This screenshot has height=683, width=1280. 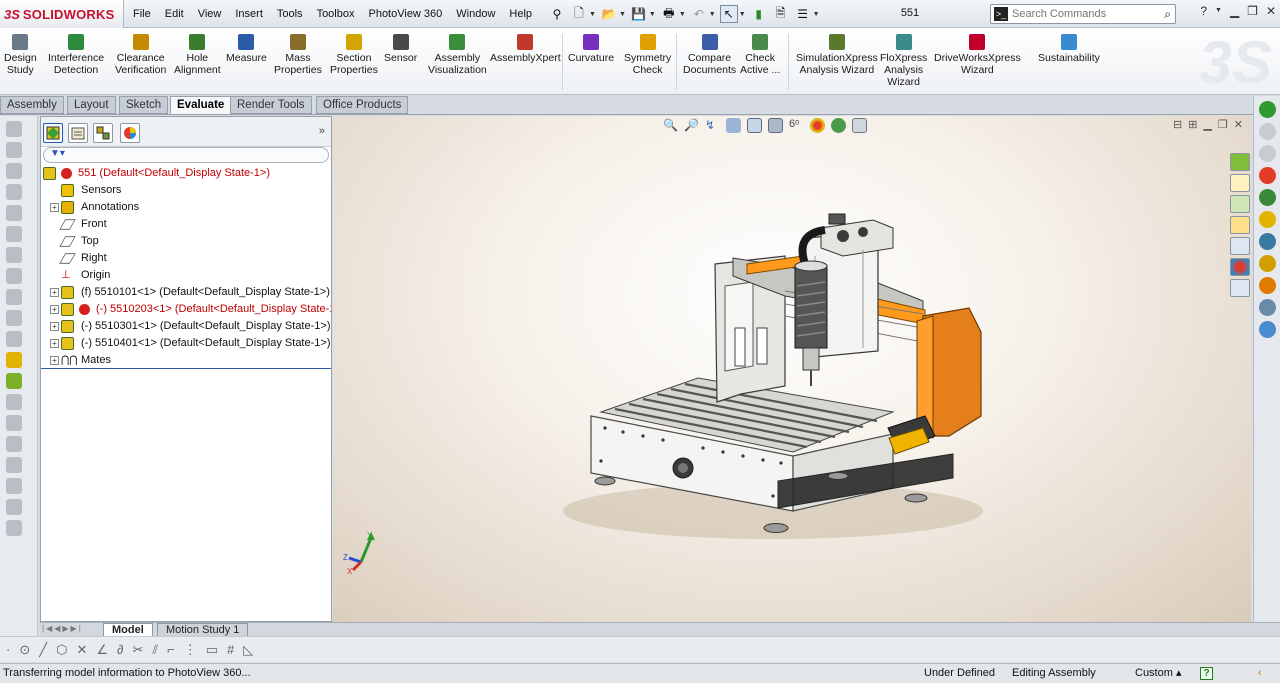 What do you see at coordinates (400, 49) in the screenshot?
I see `ribbon-button-sensor: Sensor` at bounding box center [400, 49].